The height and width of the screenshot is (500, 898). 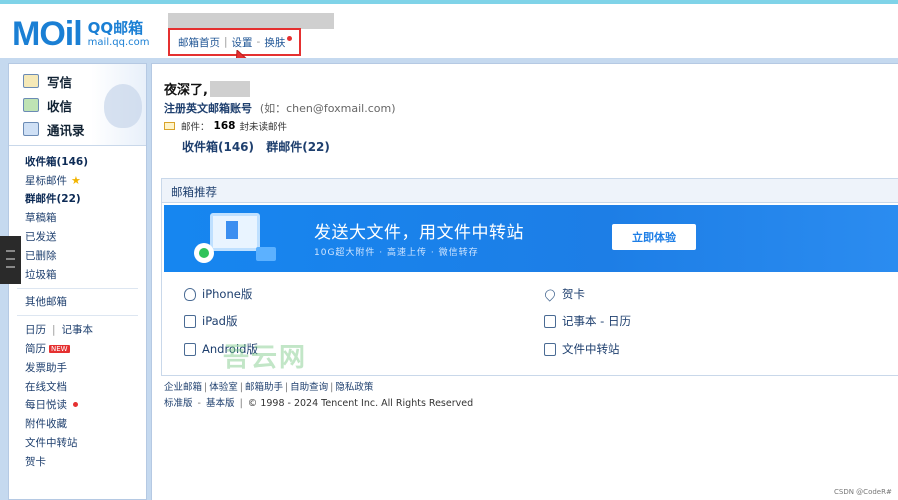 I want to click on try-now-button: 立即体验, so click(x=654, y=237).